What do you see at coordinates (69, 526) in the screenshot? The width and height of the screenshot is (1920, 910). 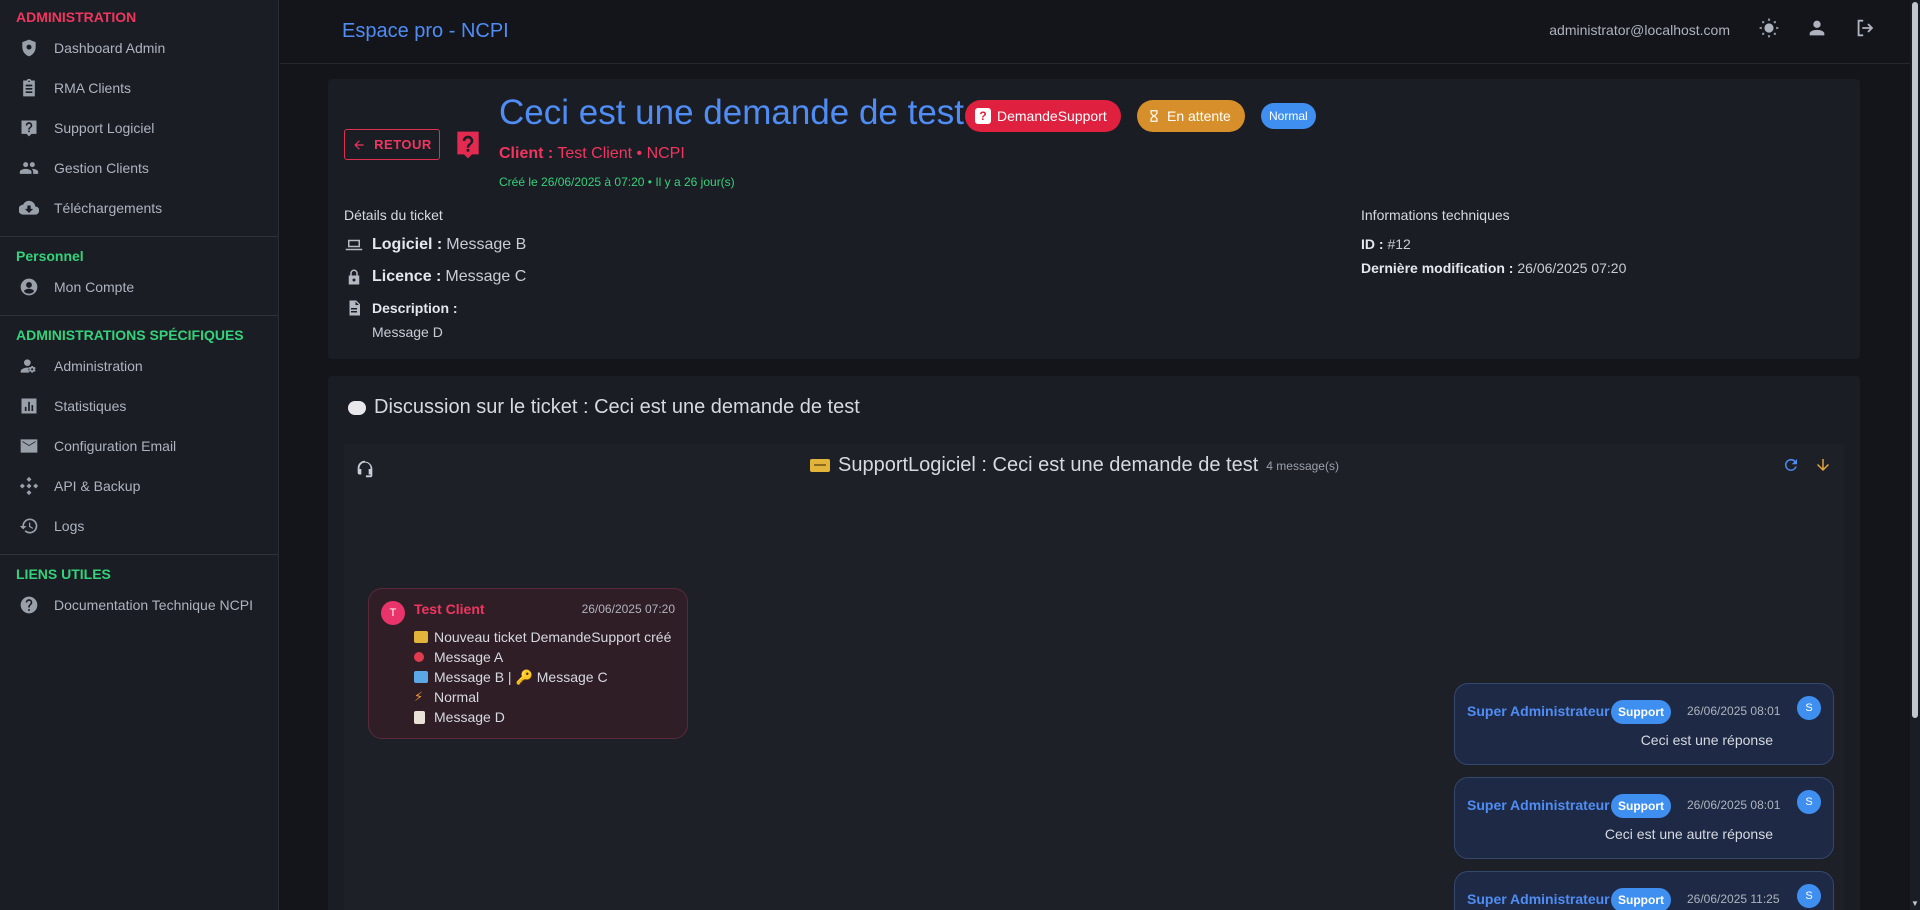 I see `sidebar-item-label: Logs` at bounding box center [69, 526].